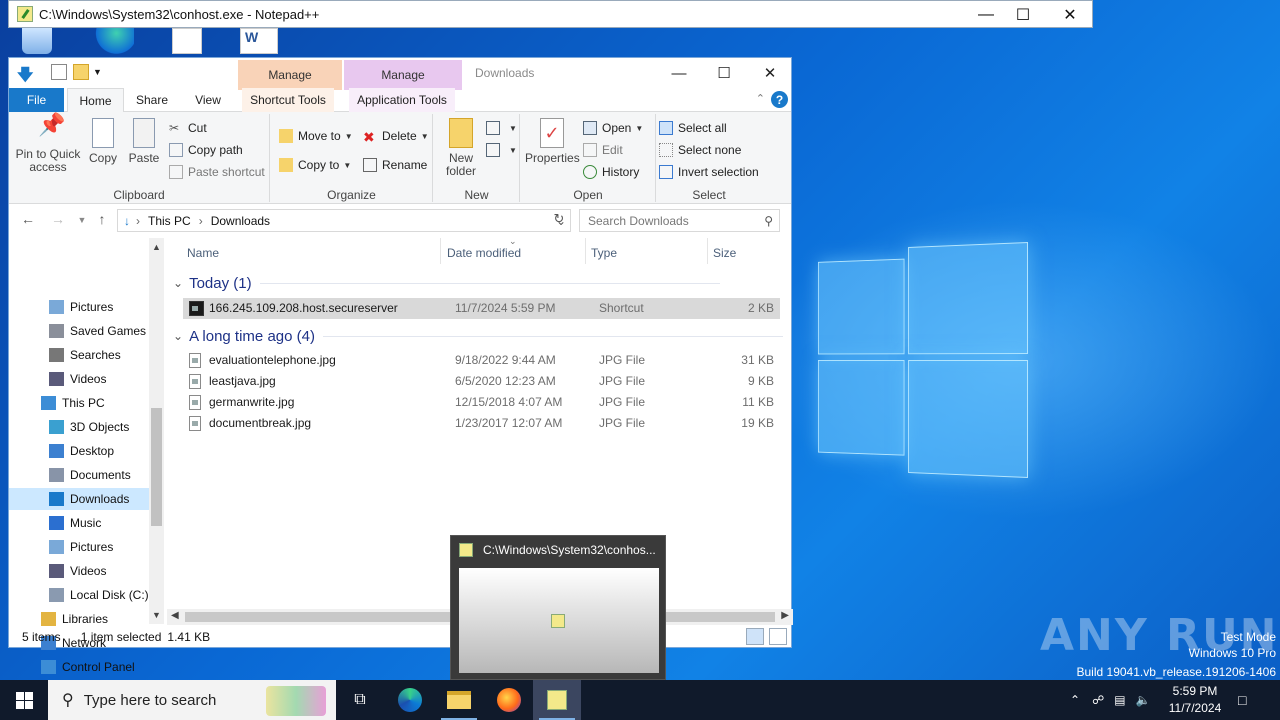 The image size is (1280, 720). I want to click on start-button, so click(24, 700).